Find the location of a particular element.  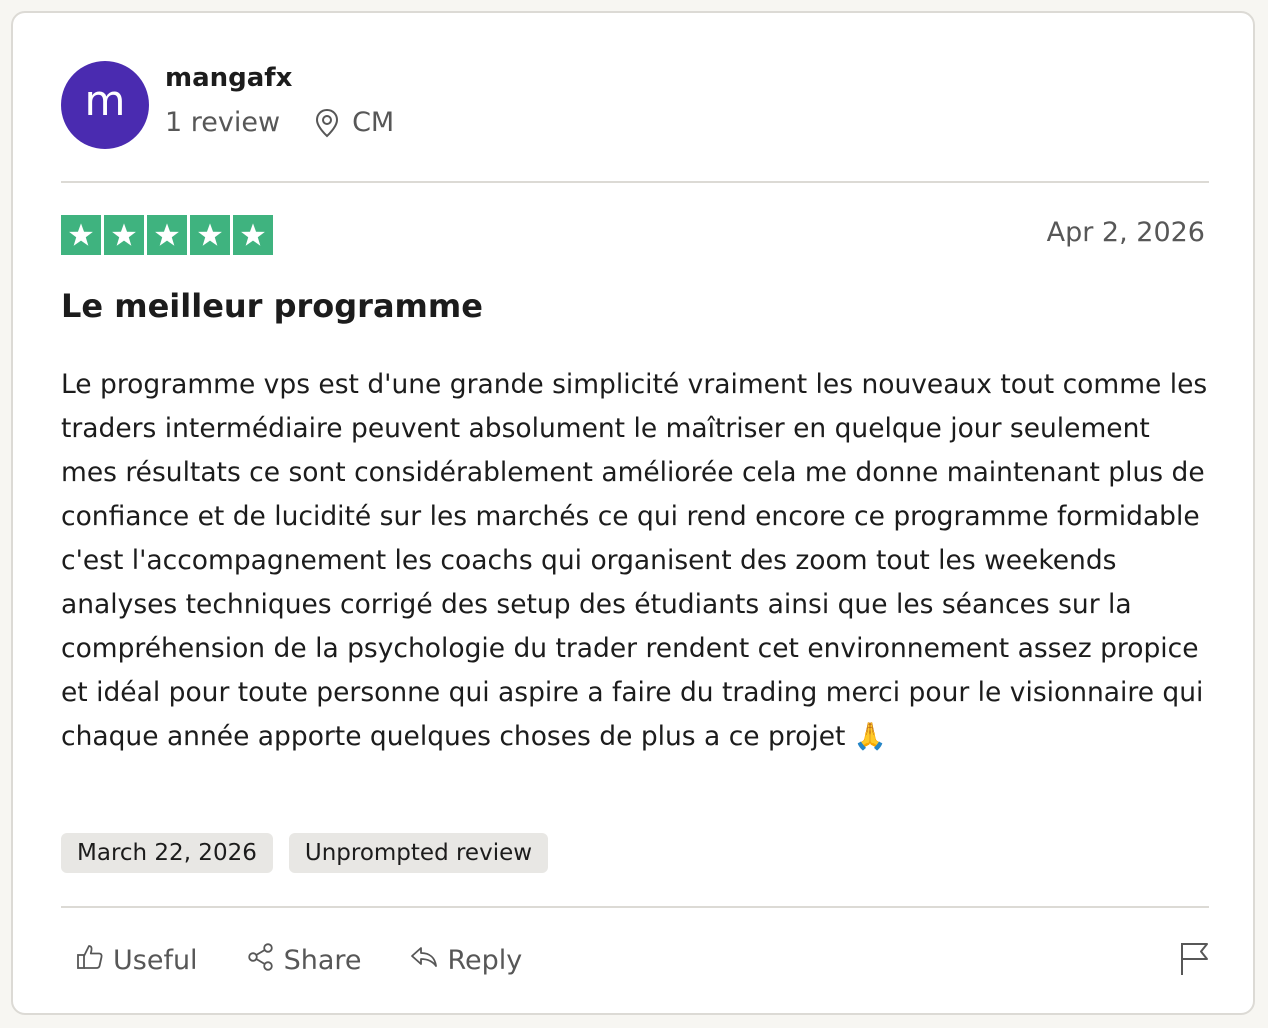

star-rating is located at coordinates (167, 235).